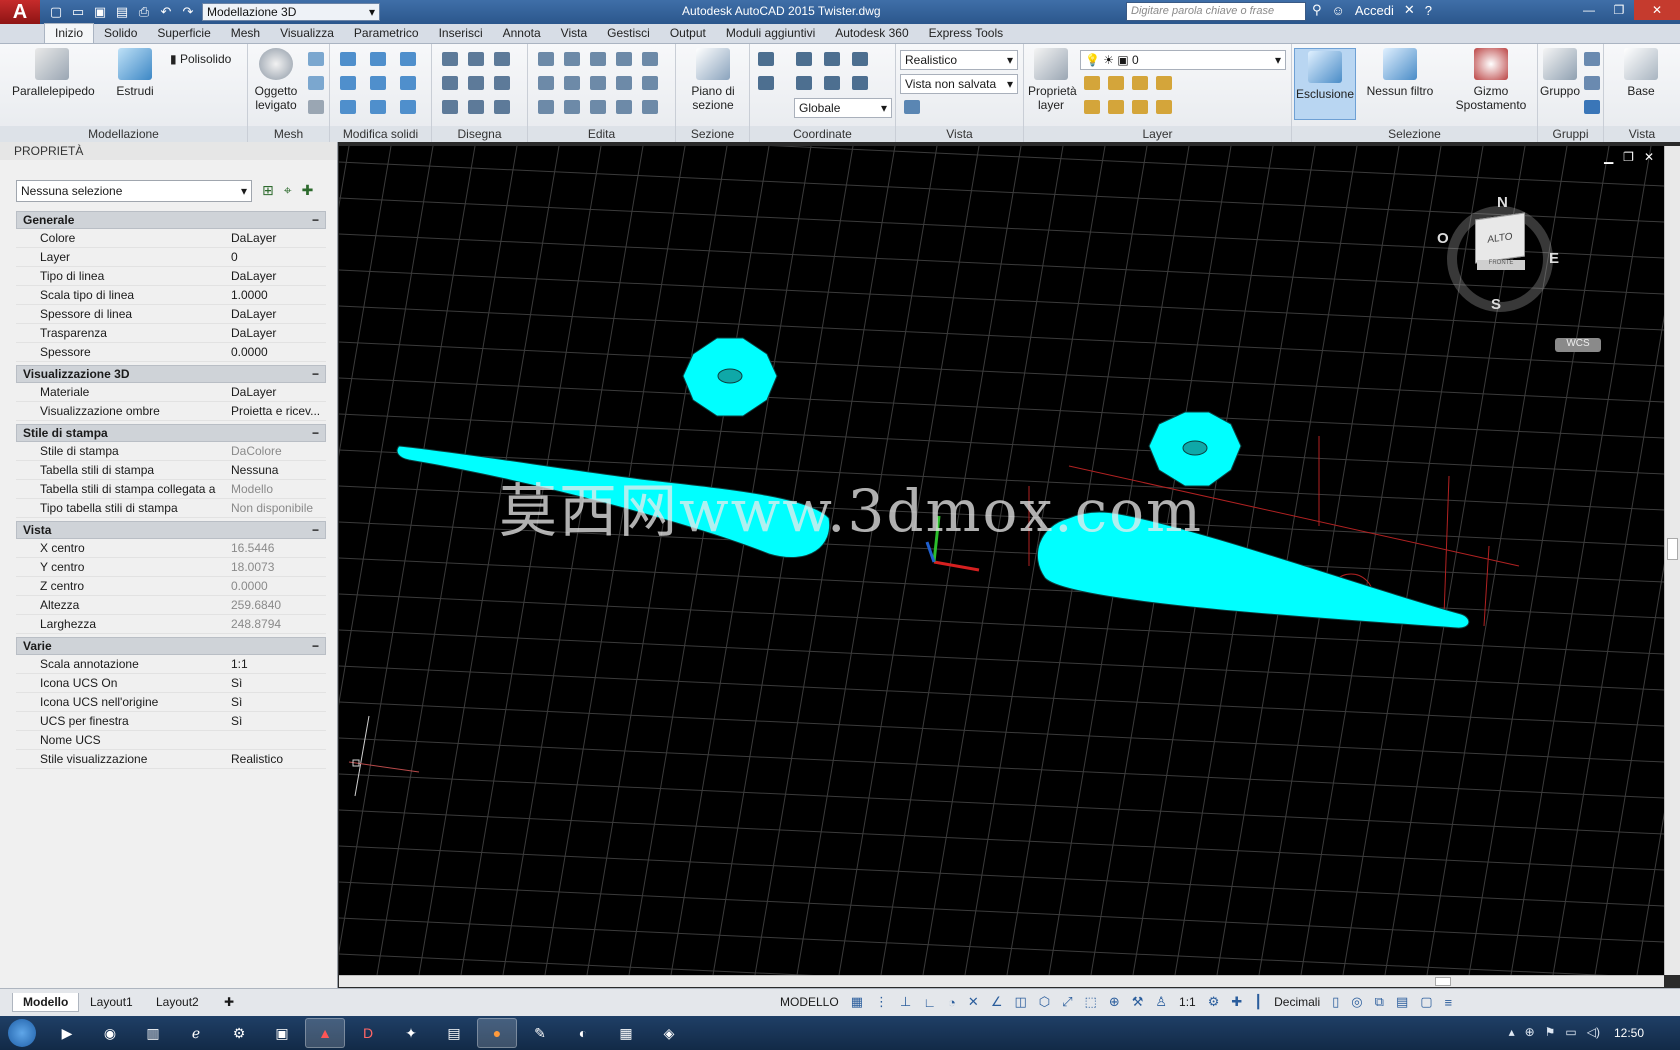 The width and height of the screenshot is (1680, 1050). I want to click on ucs-z-icon, so click(860, 83).